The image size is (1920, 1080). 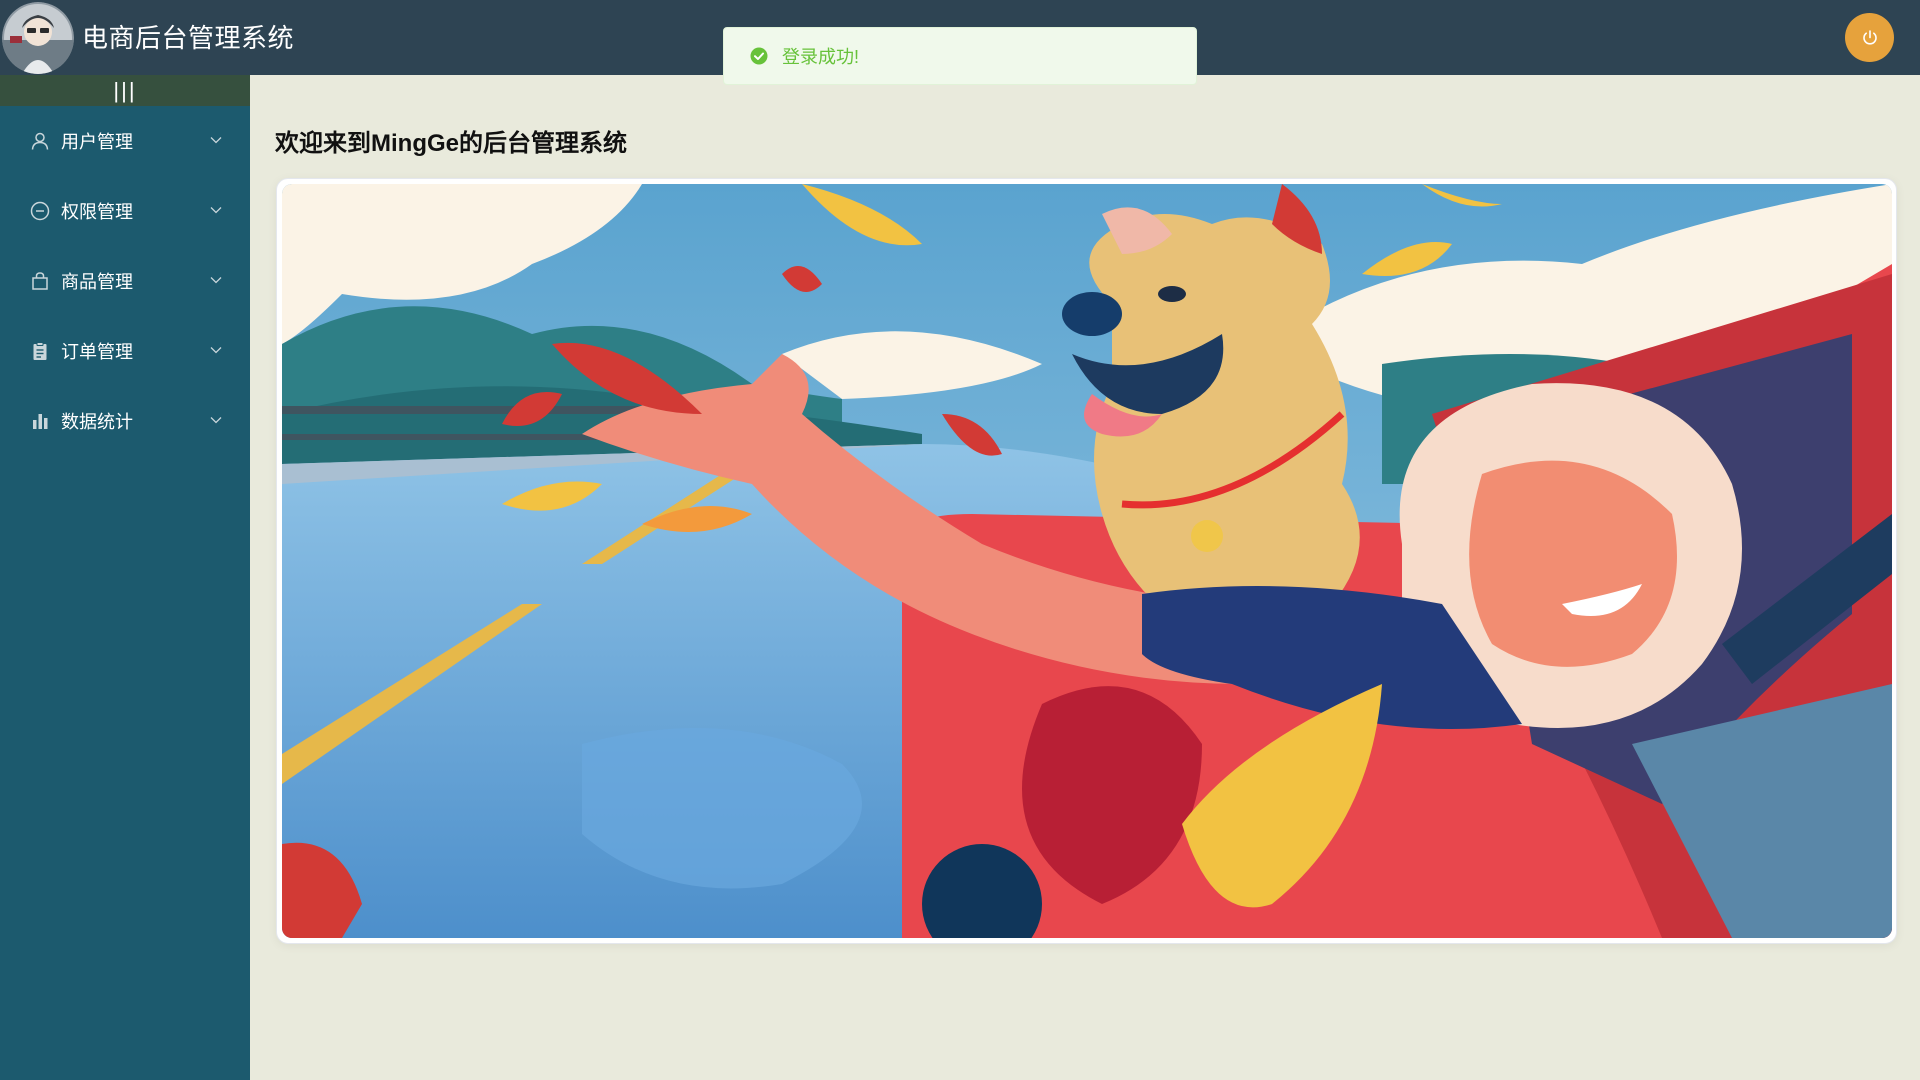 What do you see at coordinates (97, 142) in the screenshot?
I see `sidebar-item-label: 用户管理` at bounding box center [97, 142].